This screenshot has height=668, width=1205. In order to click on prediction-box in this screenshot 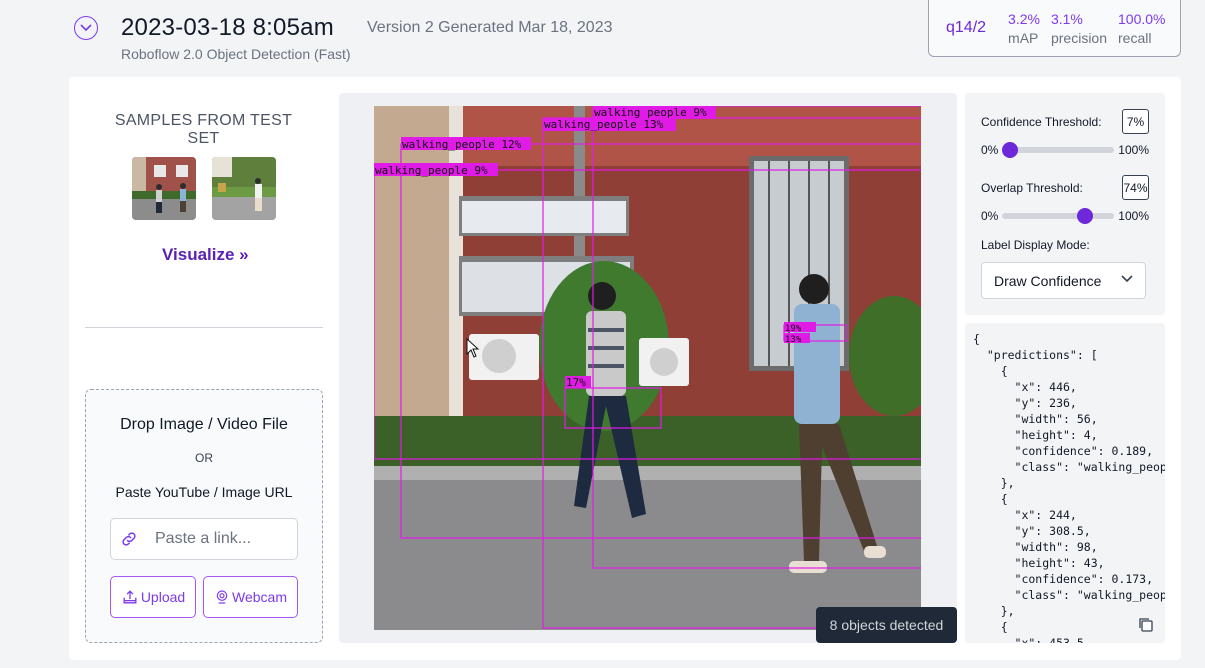, I will do `click(613, 408)`.